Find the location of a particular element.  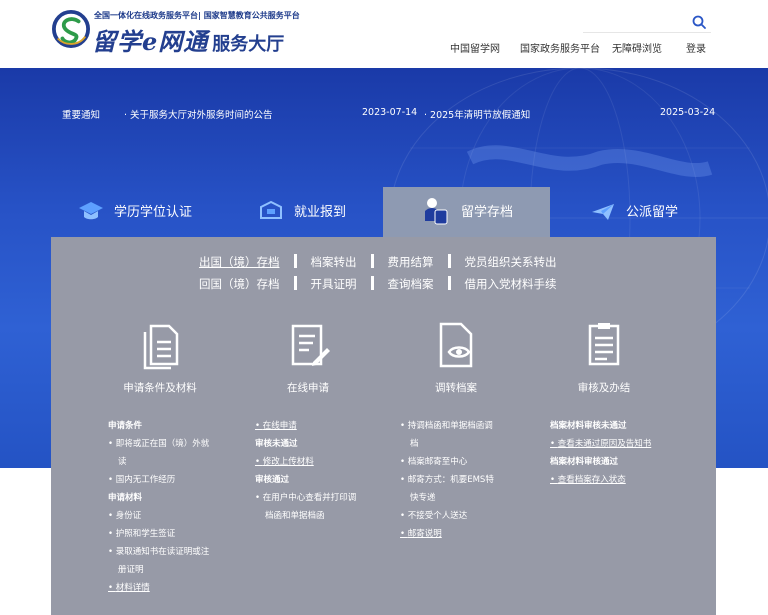

list-item: 国内无工作经历 is located at coordinates (168, 480).